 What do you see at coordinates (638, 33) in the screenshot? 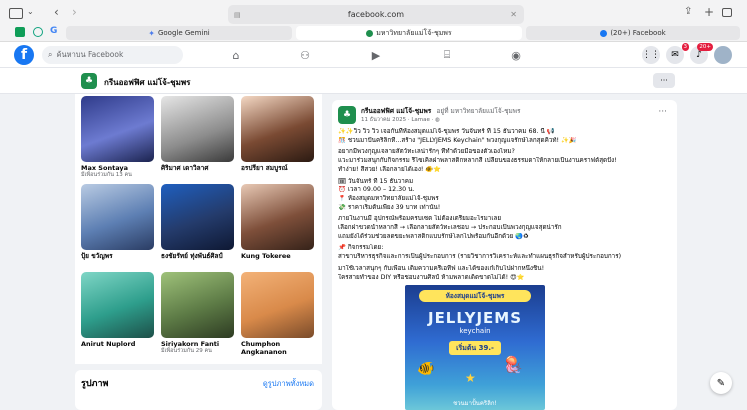
I see `tab-label: (20+) Facebook` at bounding box center [638, 33].